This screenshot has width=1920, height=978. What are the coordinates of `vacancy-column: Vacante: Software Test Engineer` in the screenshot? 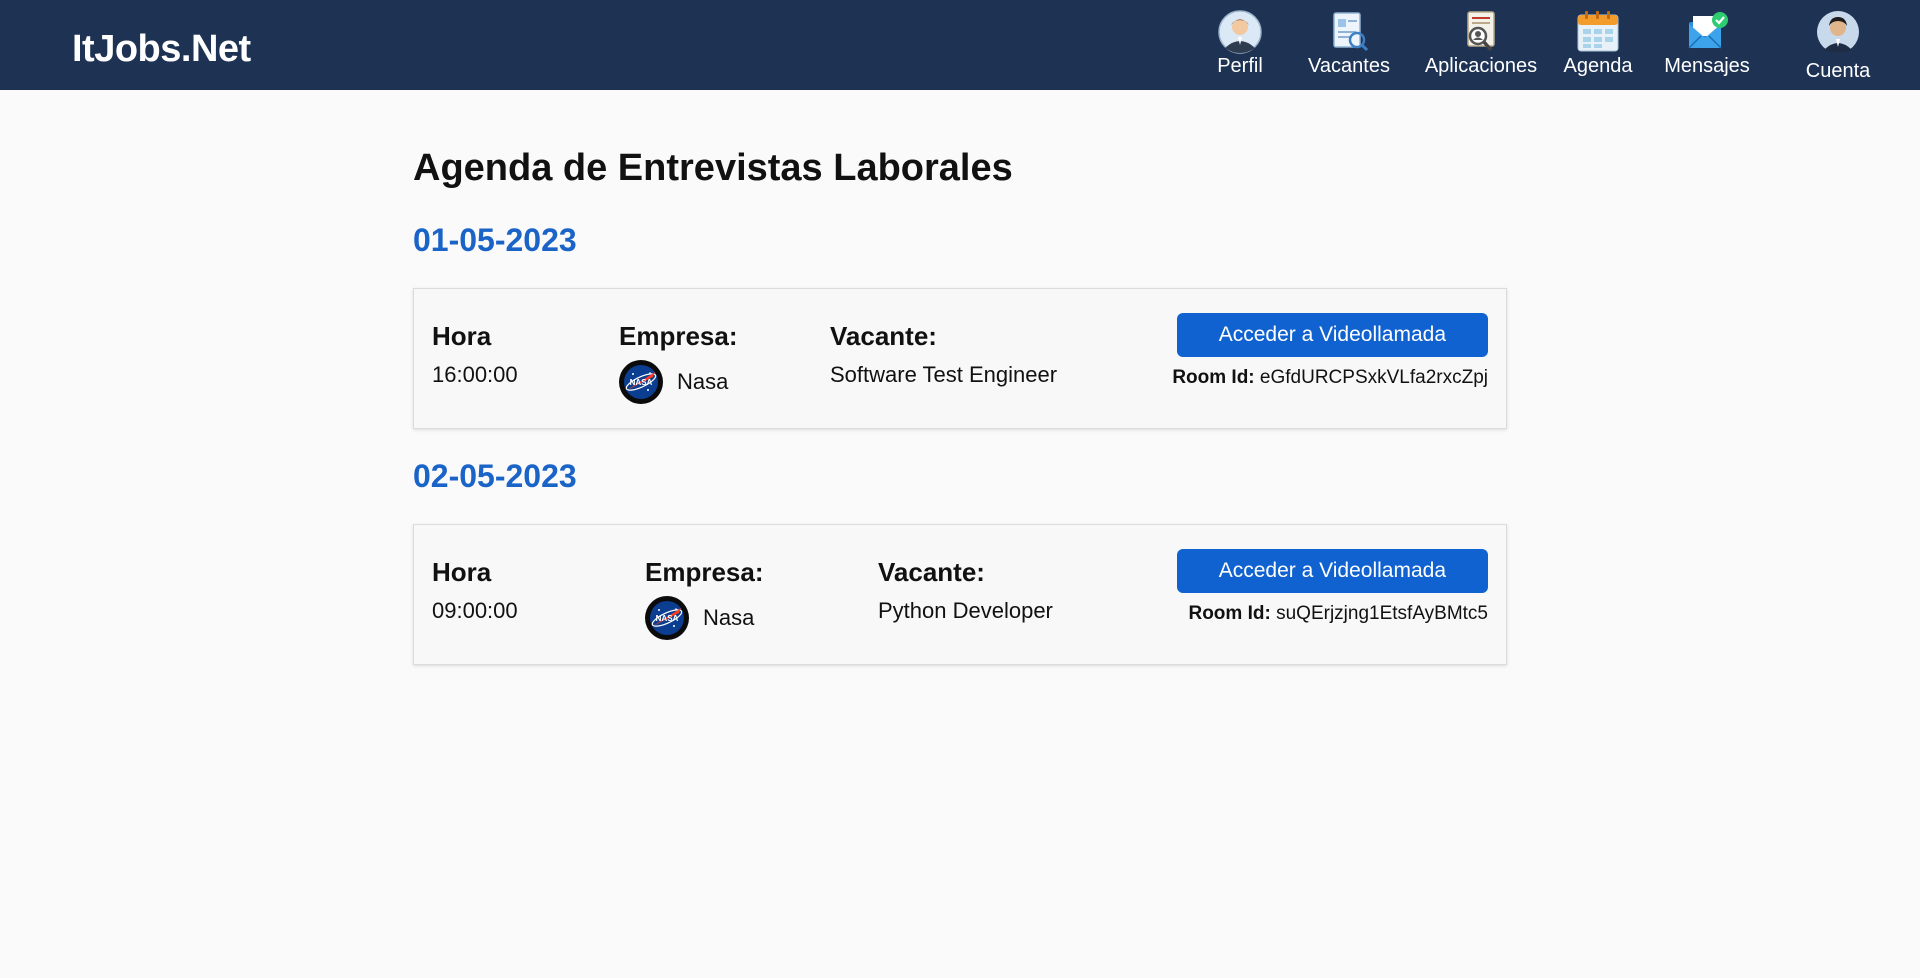 It's located at (943, 354).